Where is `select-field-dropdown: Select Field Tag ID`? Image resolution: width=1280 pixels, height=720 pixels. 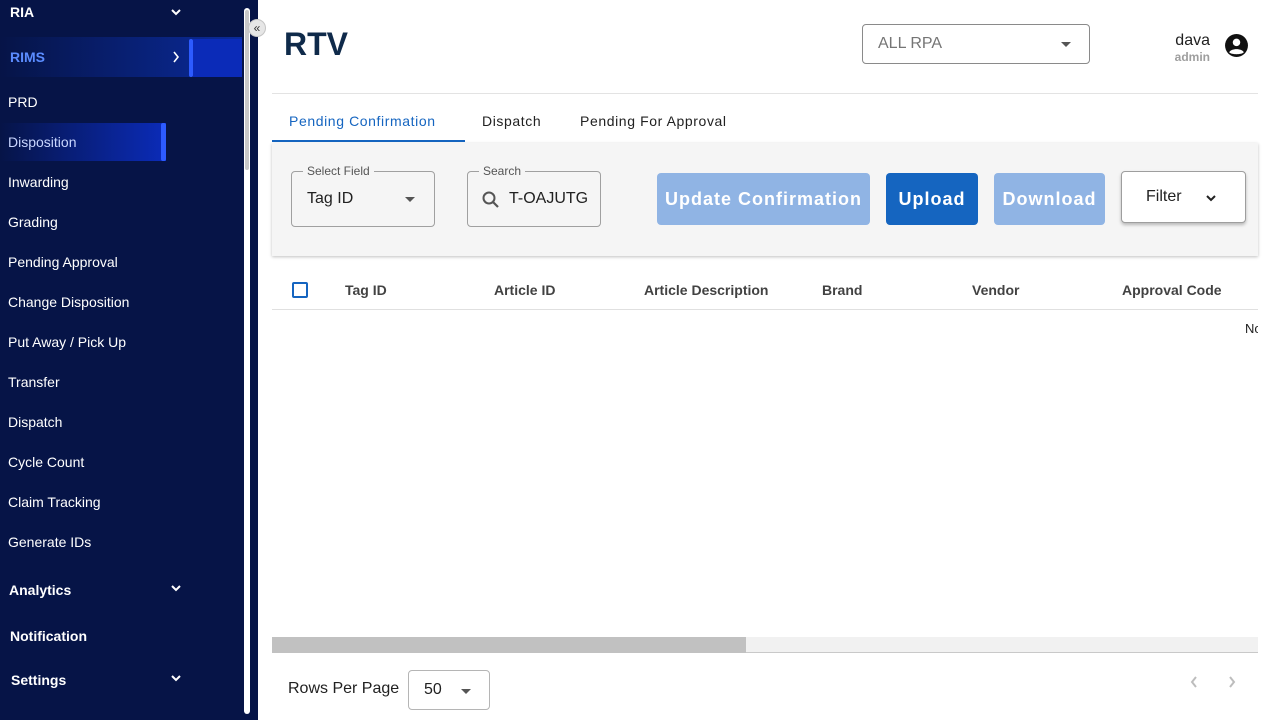 select-field-dropdown: Select Field Tag ID is located at coordinates (363, 195).